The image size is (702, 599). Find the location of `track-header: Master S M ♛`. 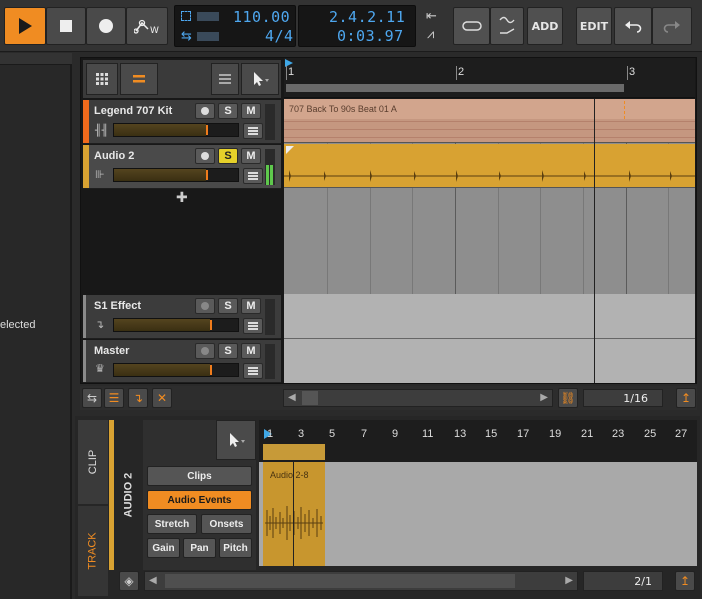

track-header: Master S M ♛ is located at coordinates (182, 361).